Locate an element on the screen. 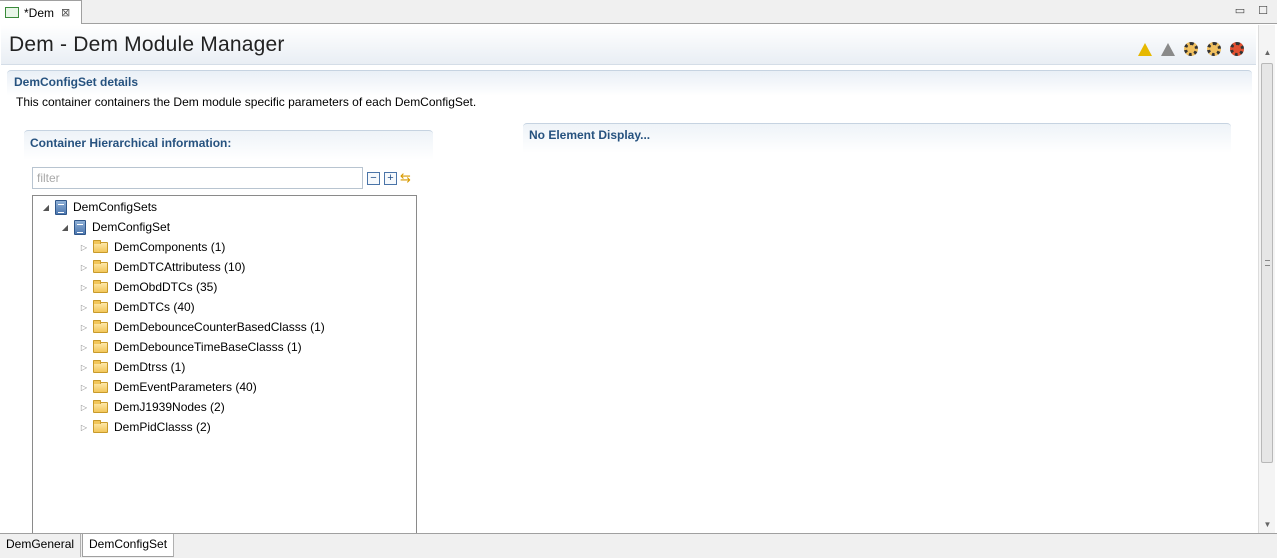  form-header: Dem - Dem Module Manager is located at coordinates (628, 45).